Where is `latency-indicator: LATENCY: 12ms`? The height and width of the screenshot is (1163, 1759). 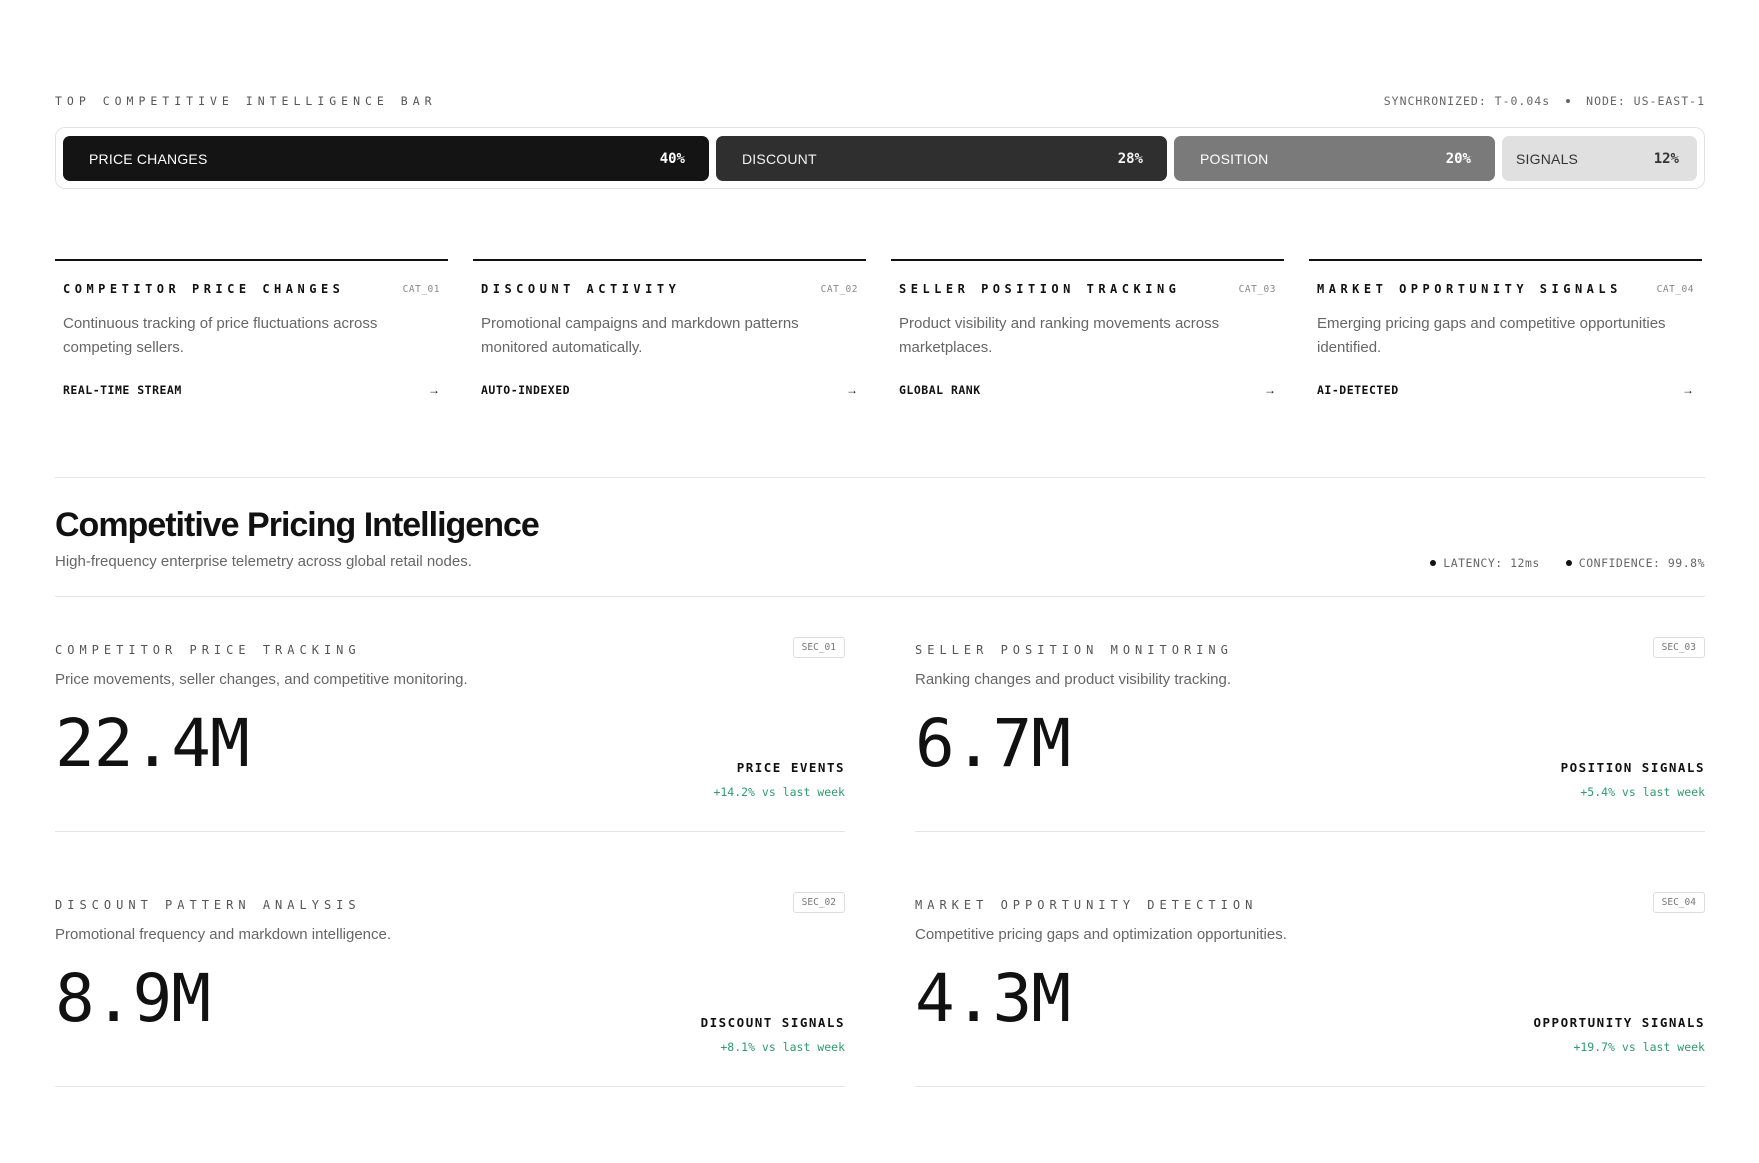 latency-indicator: LATENCY: 12ms is located at coordinates (1485, 563).